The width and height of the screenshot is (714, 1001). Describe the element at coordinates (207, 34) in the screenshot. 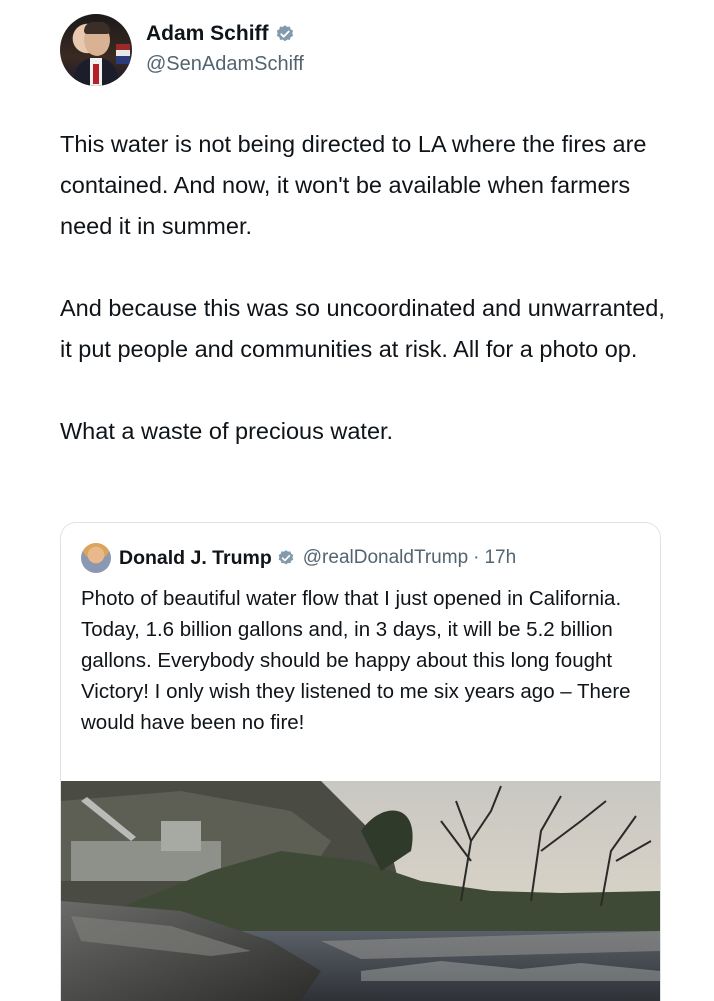

I see `author-name: Adam Schiff` at that location.